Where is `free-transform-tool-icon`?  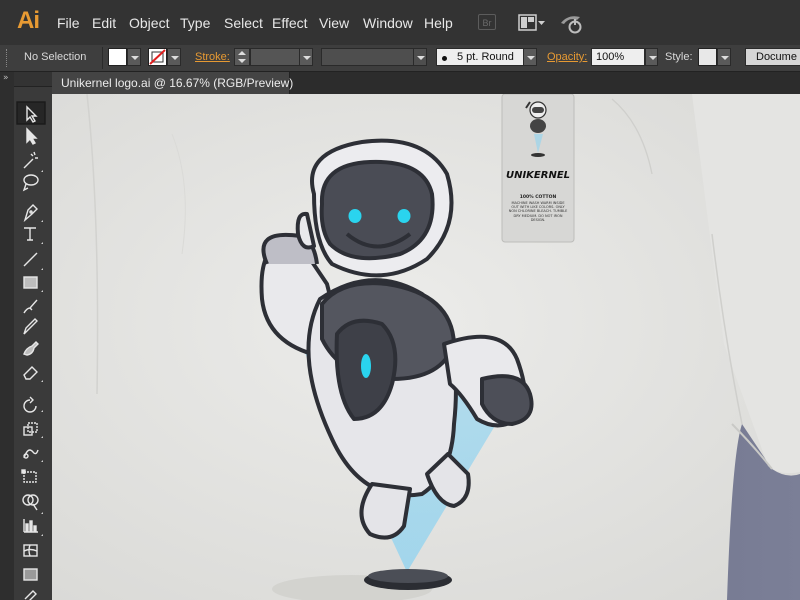
free-transform-tool-icon is located at coordinates (31, 478).